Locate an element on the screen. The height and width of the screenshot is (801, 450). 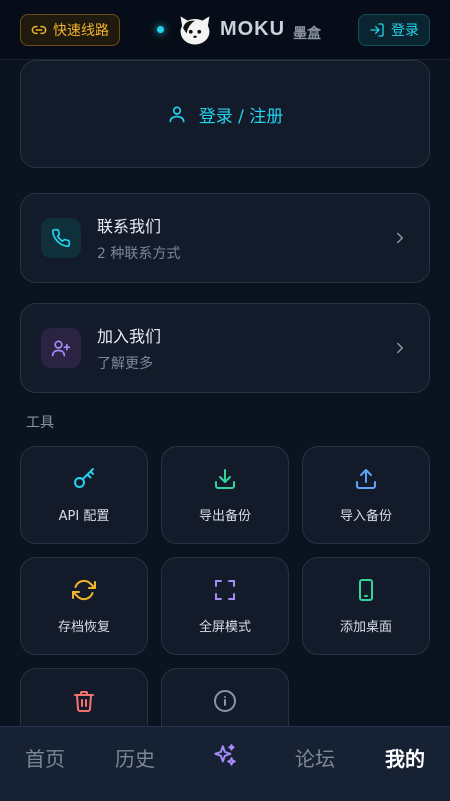
status-dot is located at coordinates (160, 29).